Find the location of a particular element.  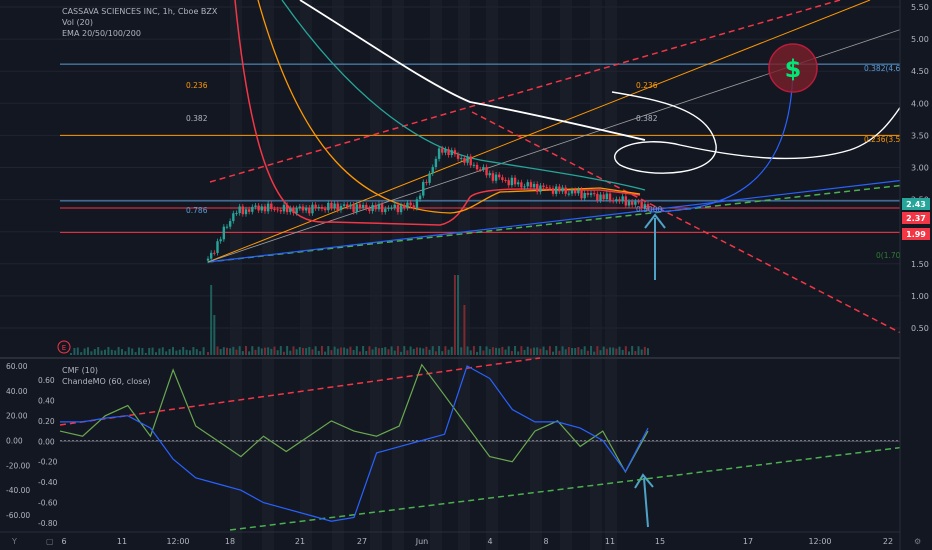

calendar-icon: ▢ is located at coordinates (50, 541).